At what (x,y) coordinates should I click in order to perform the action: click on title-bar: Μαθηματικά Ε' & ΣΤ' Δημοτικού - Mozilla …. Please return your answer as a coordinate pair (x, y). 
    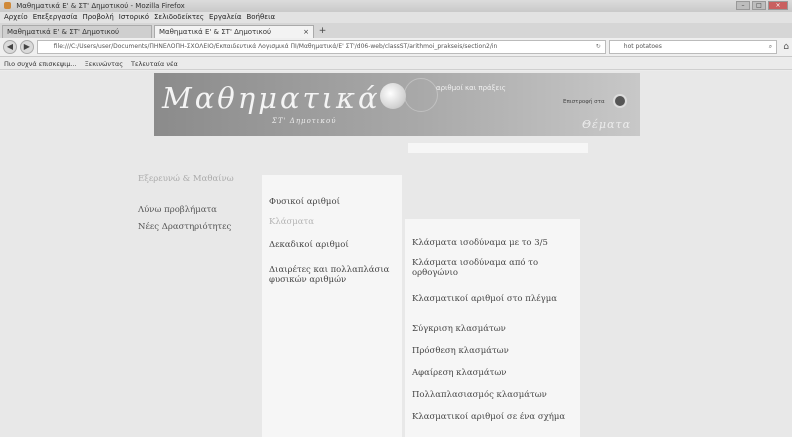
    Looking at the image, I should click on (396, 6).